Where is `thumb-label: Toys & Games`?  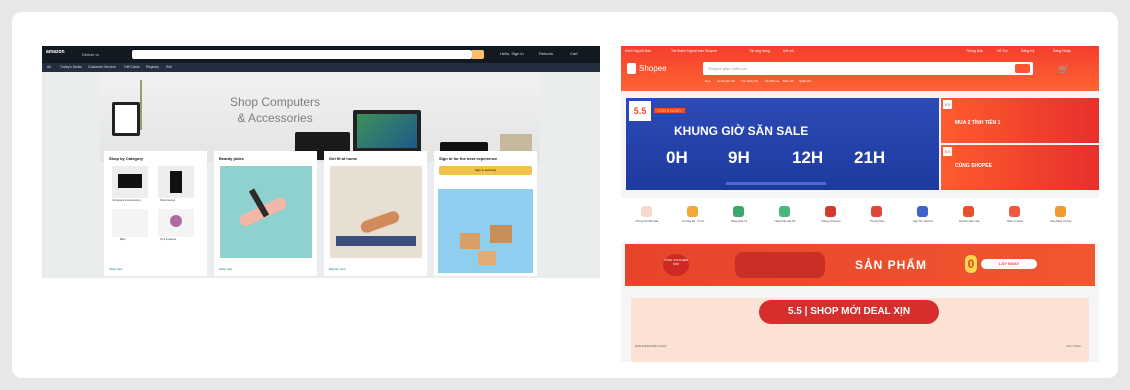
thumb-label: Toys & Games is located at coordinates (168, 239).